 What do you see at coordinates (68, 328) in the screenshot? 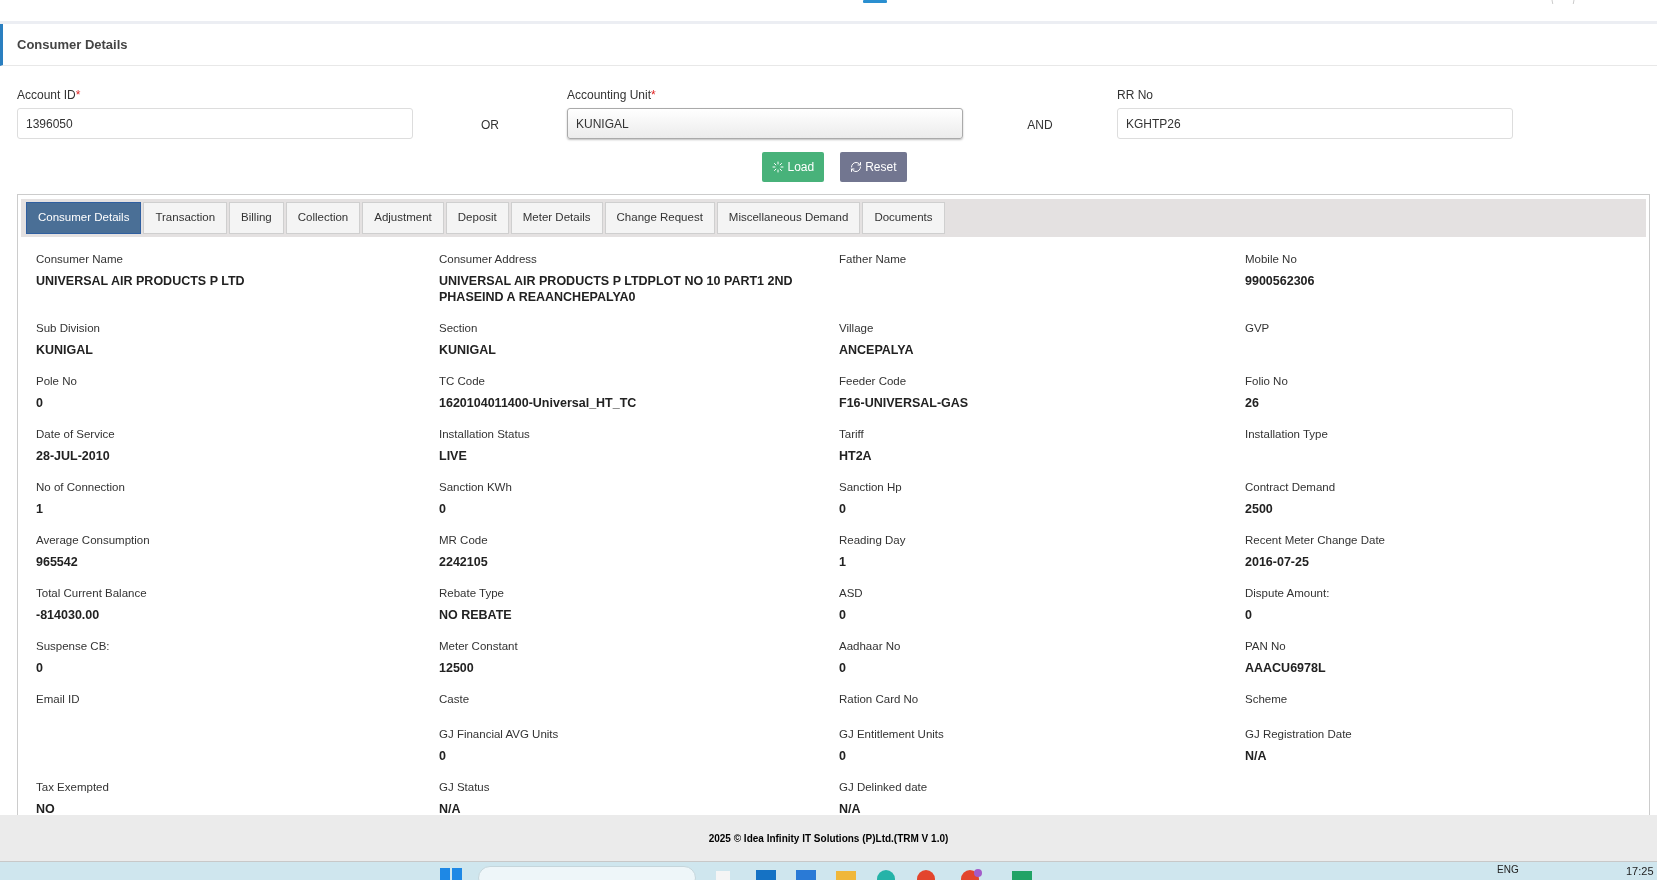
I see `detail-label: Sub Division` at bounding box center [68, 328].